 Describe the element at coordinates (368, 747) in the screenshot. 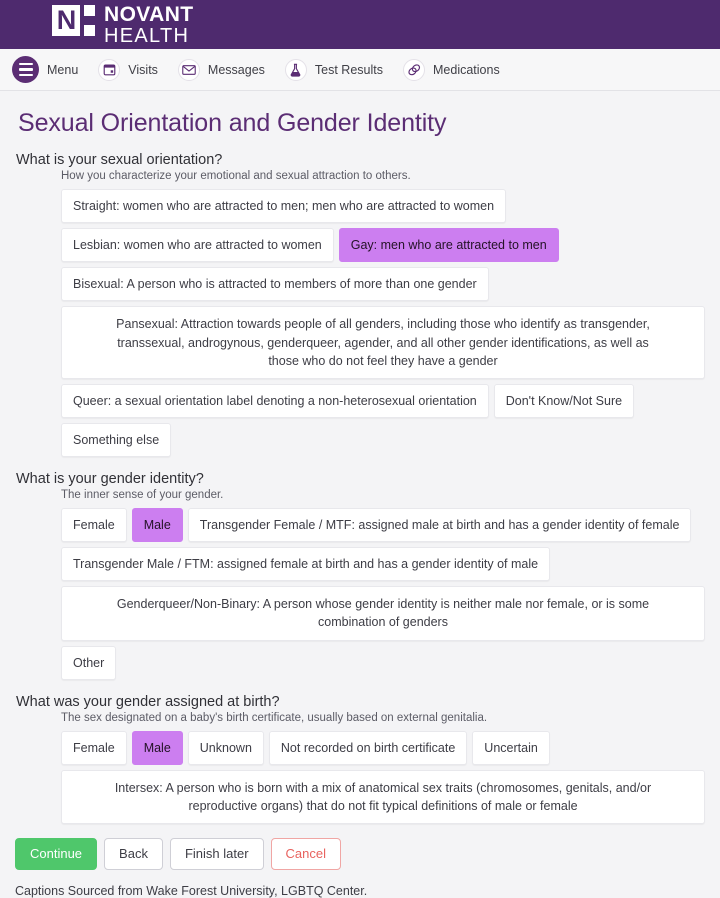

I see `option-chip: Not recorded on birth certificate` at that location.